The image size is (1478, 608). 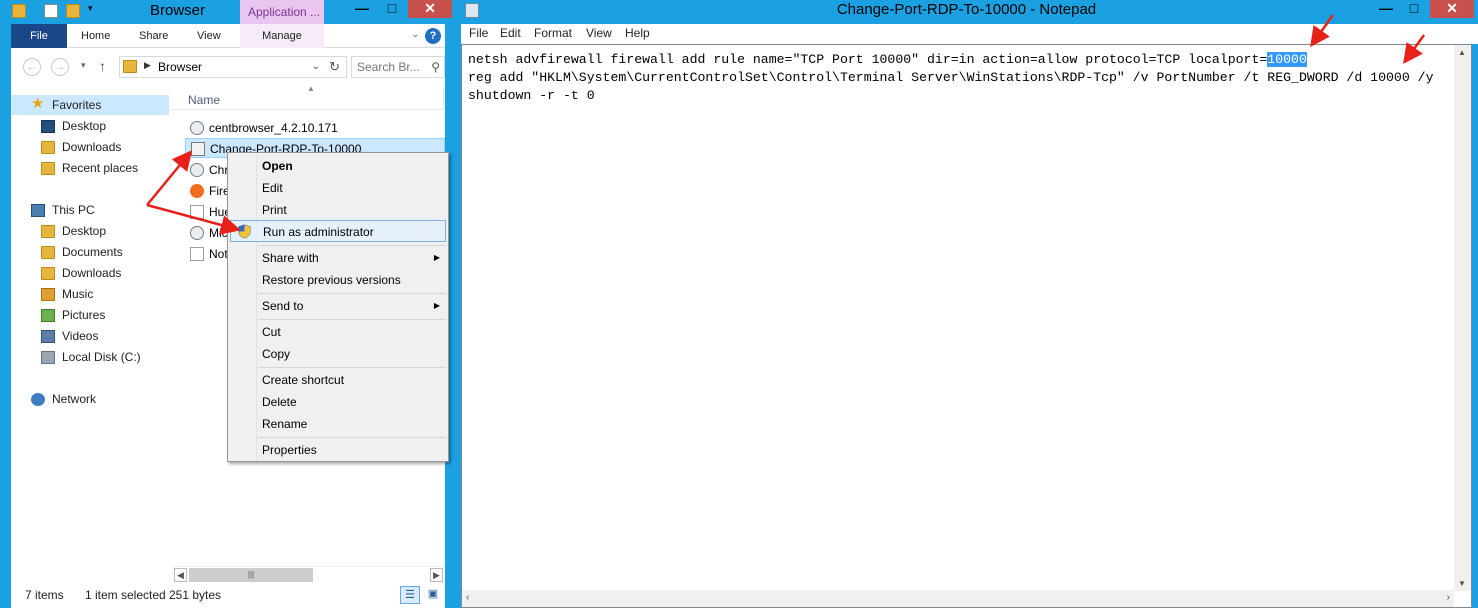 I want to click on nav-documents: Documents, so click(x=90, y=252).